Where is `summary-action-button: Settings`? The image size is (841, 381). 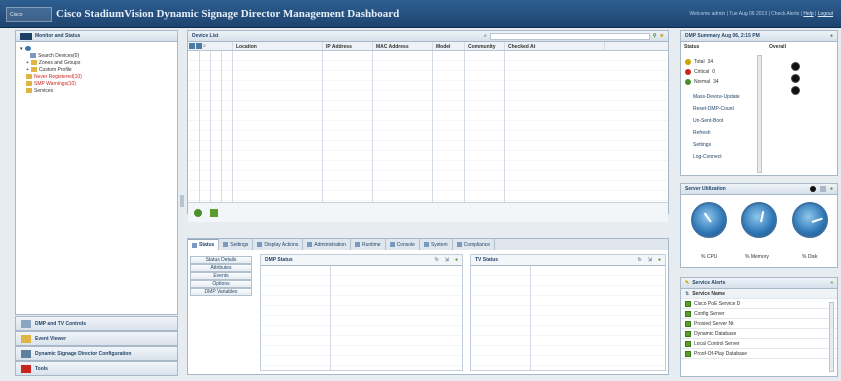 summary-action-button: Settings is located at coordinates (716, 145).